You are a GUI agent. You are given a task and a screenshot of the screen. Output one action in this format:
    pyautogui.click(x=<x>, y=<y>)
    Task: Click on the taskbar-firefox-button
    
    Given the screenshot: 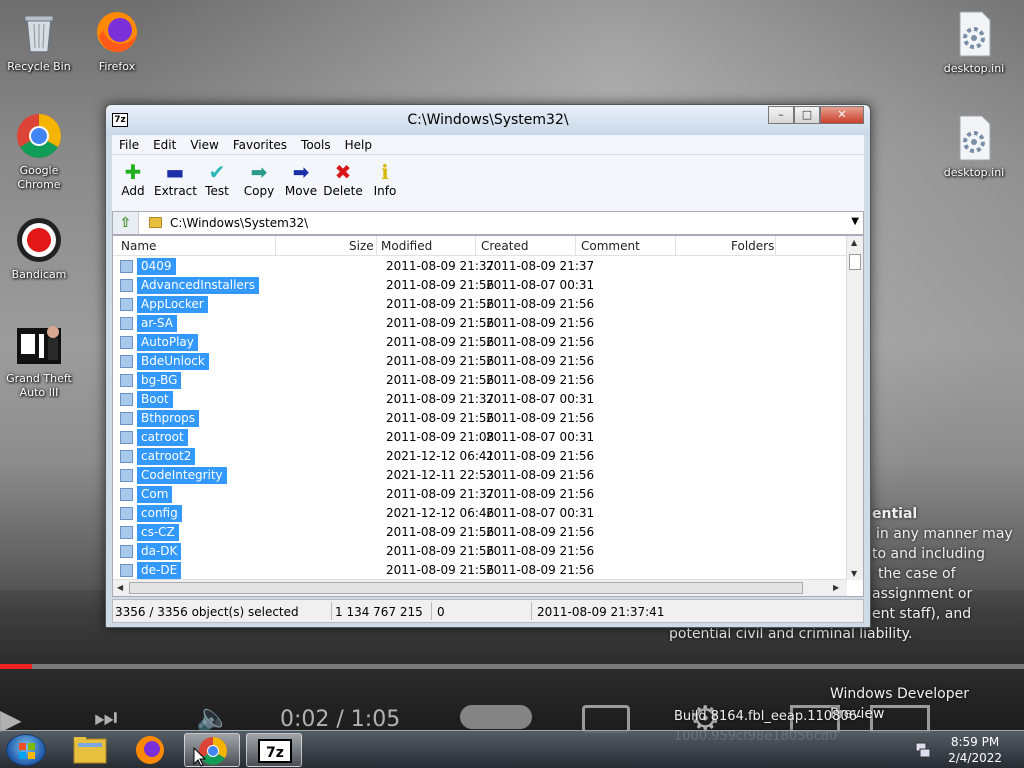 What is the action you would take?
    pyautogui.click(x=150, y=750)
    